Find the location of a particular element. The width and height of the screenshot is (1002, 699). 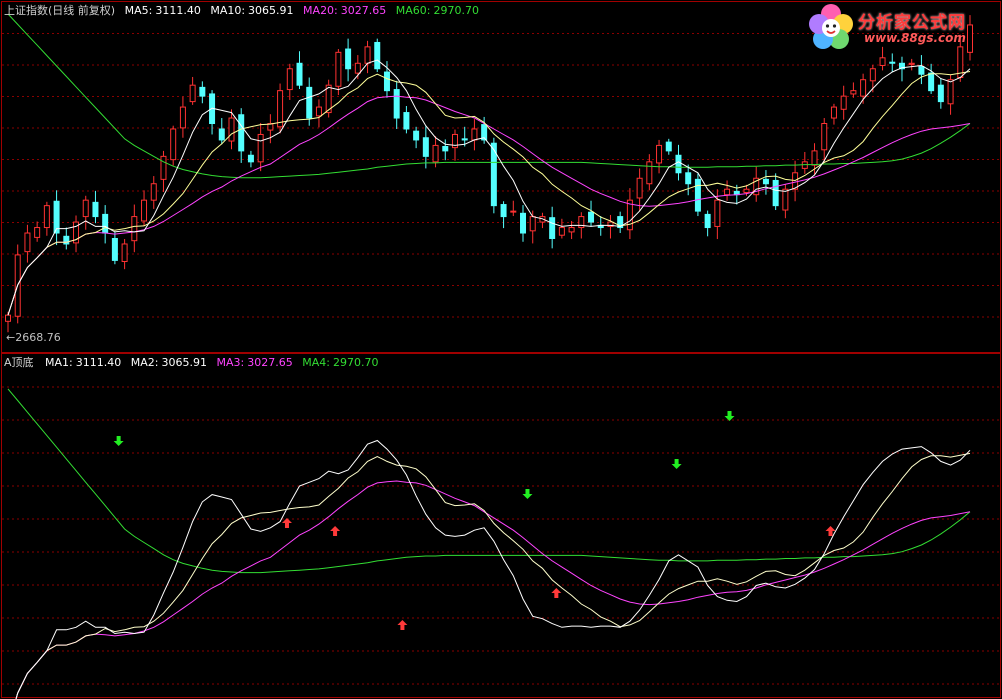

legend-ma10: MA10: 3065.91 is located at coordinates (251, 10).